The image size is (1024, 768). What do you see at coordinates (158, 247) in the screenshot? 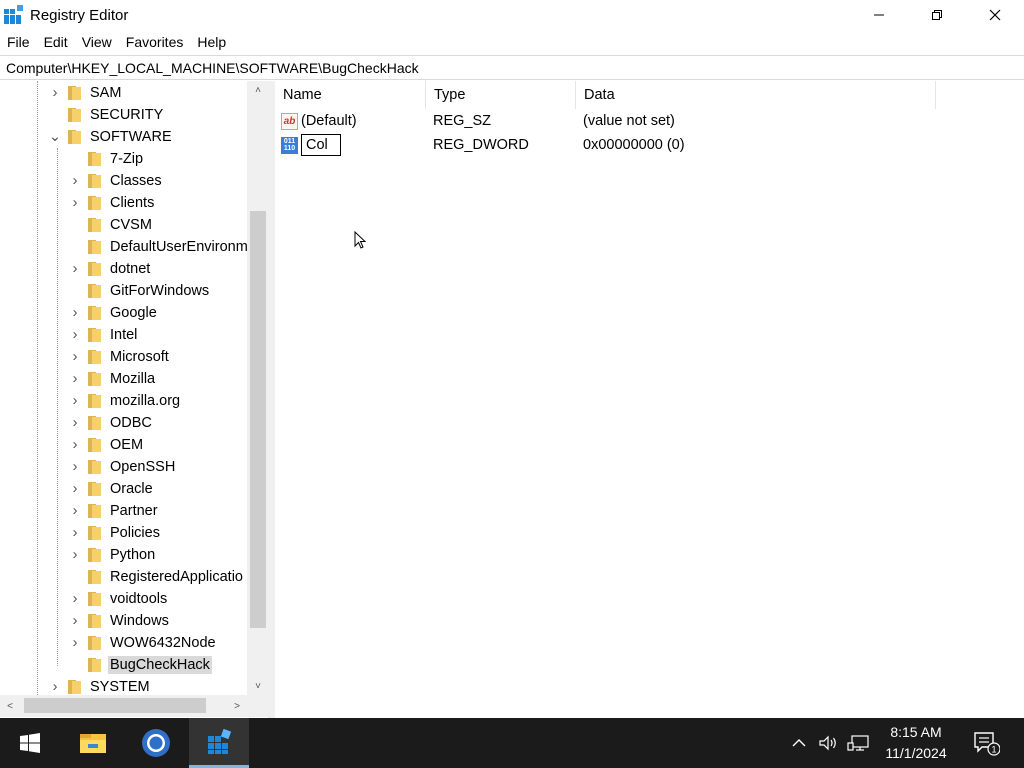
I see `tree-item-defaultuserenvironm: DefaultUserEnvironm` at bounding box center [158, 247].